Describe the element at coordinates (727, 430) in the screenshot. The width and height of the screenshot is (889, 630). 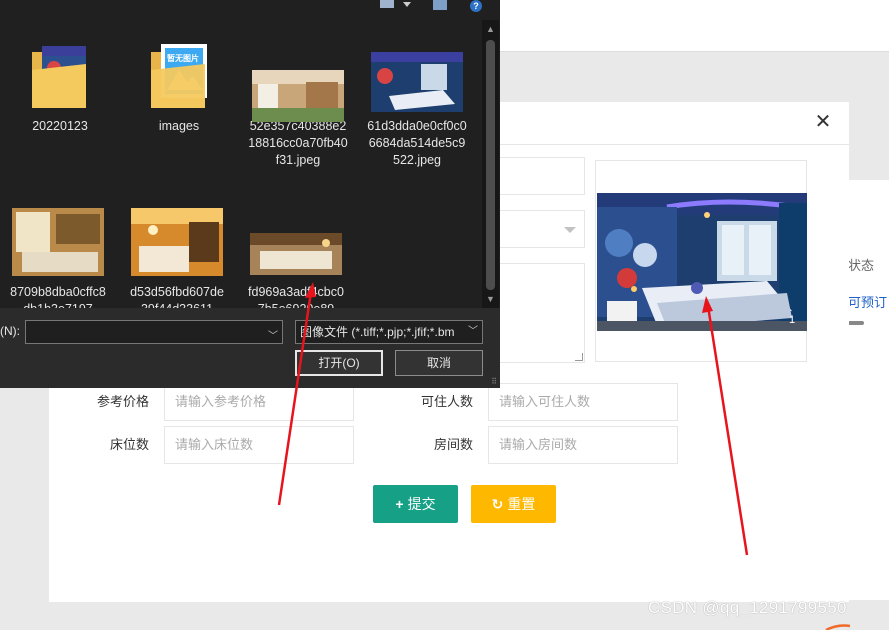
I see `annotation-arrow-right` at that location.